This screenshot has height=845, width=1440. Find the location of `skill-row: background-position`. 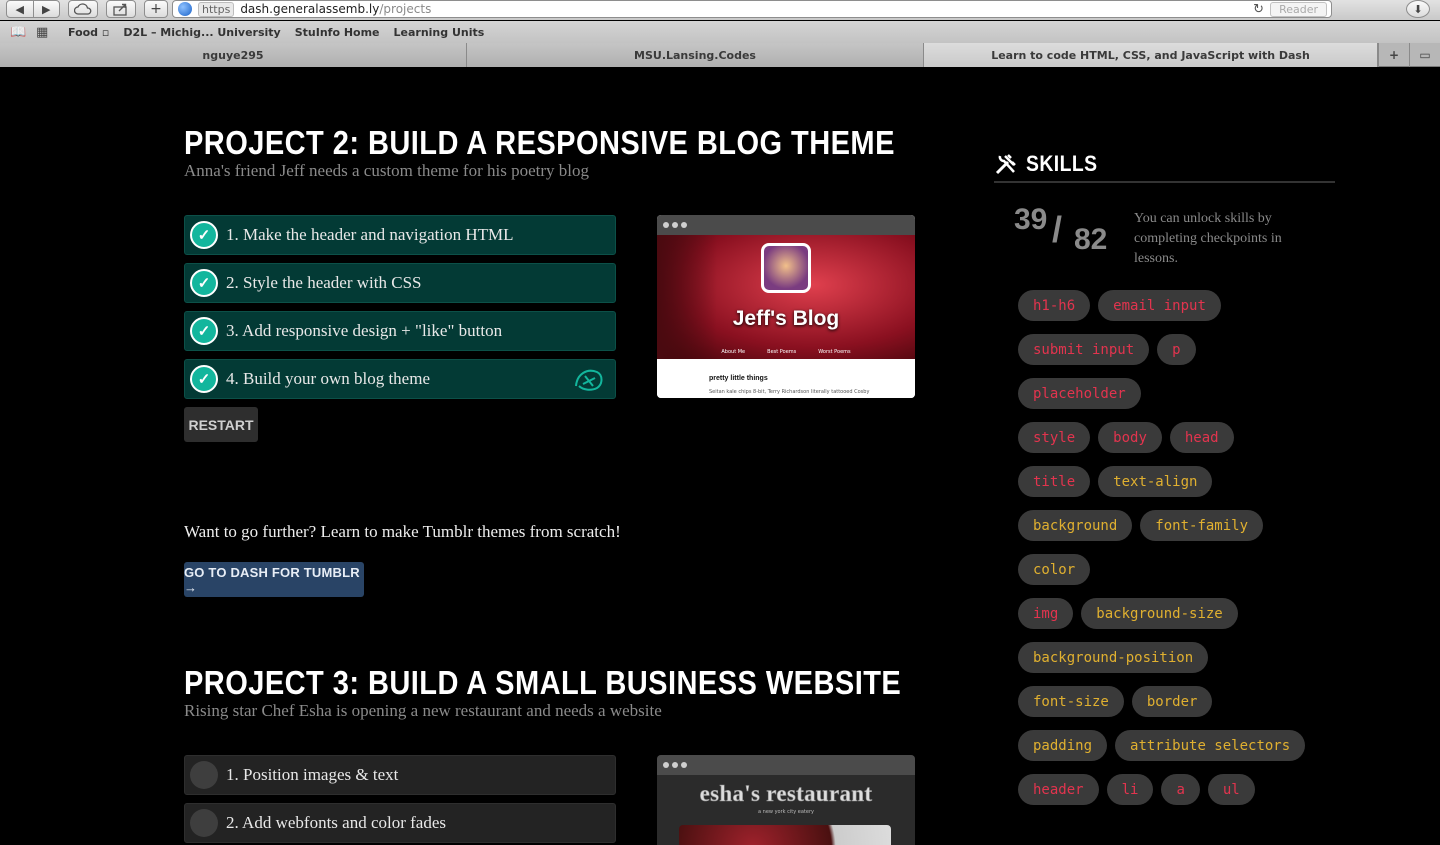

skill-row: background-position is located at coordinates (1113, 657).